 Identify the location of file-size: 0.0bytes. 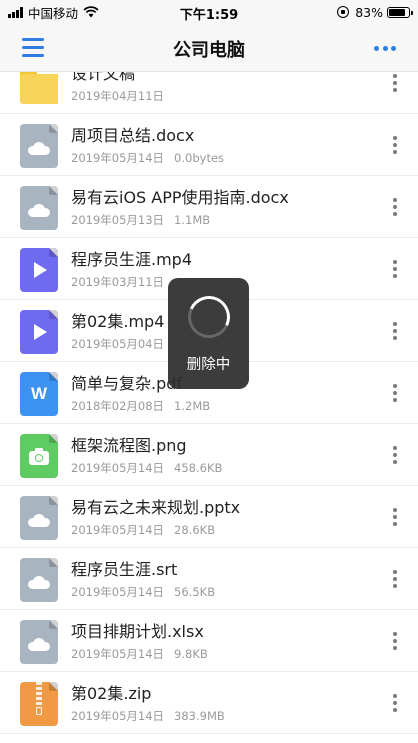
(199, 158).